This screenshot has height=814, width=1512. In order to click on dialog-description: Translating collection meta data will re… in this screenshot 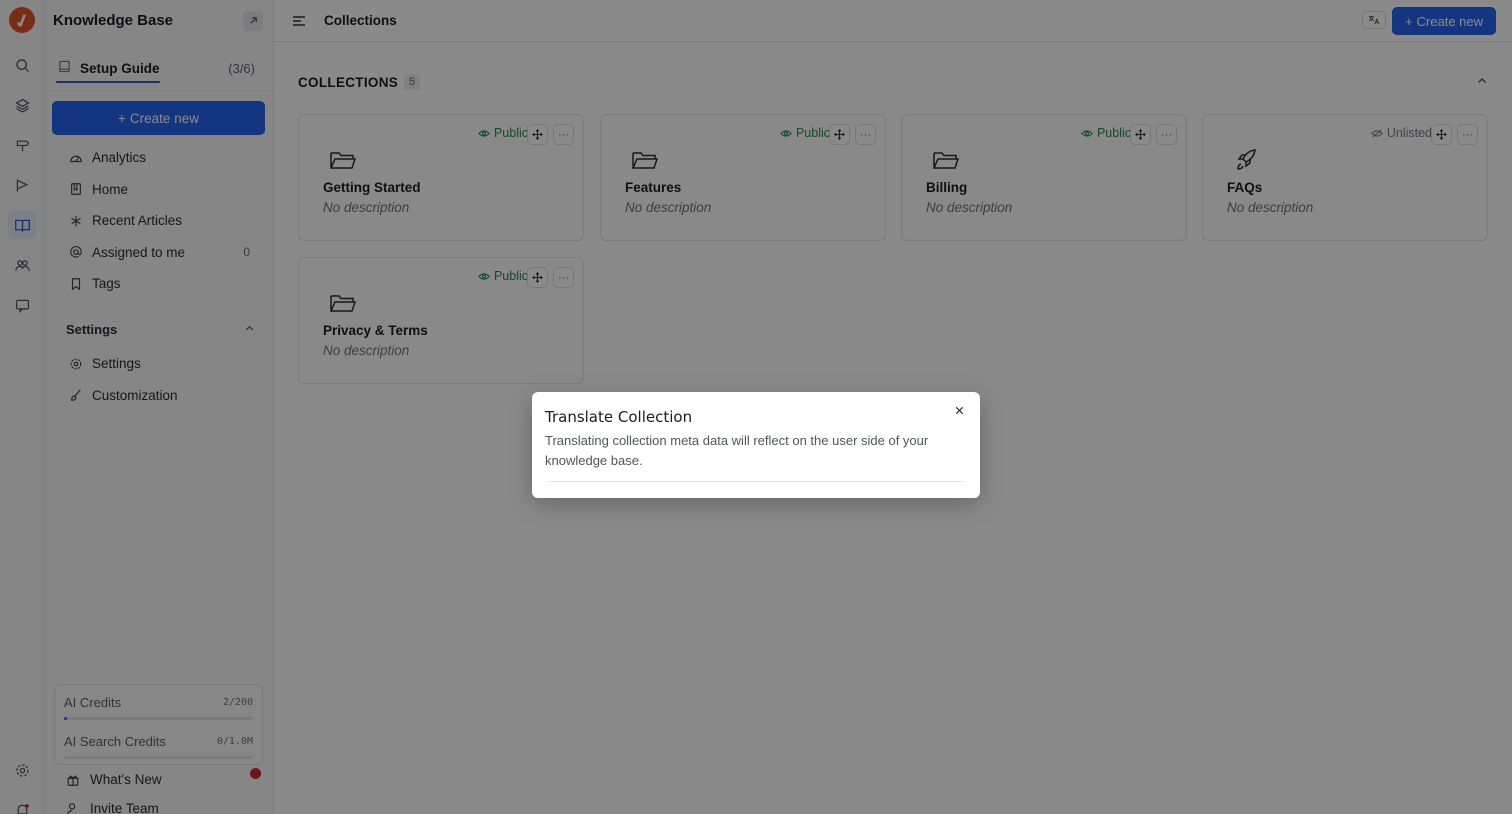, I will do `click(737, 450)`.